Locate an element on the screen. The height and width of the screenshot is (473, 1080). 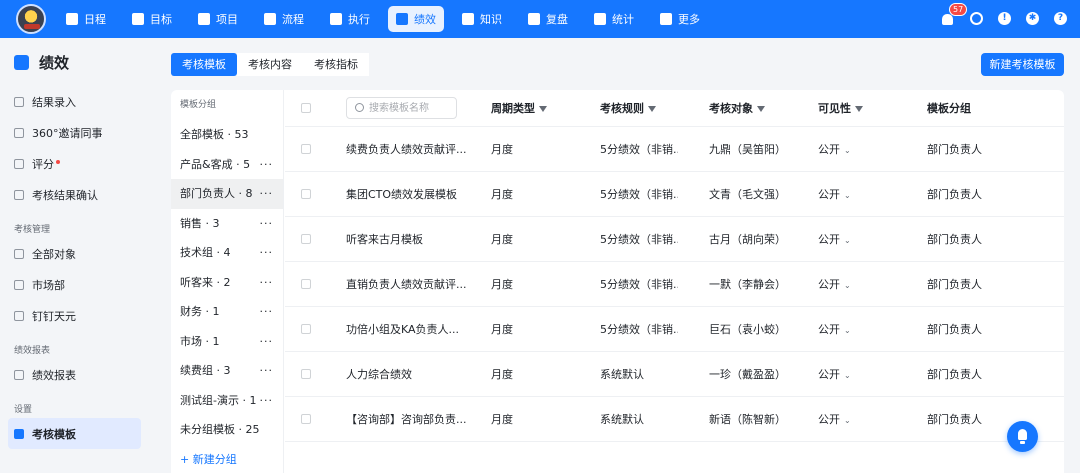
table-row: 功倍小组及KA负责人... 月度 5分绩效（非销... 巨石（袁小蛟） 公开 ⌄ 部门负责人 is located at coordinates (674, 329).